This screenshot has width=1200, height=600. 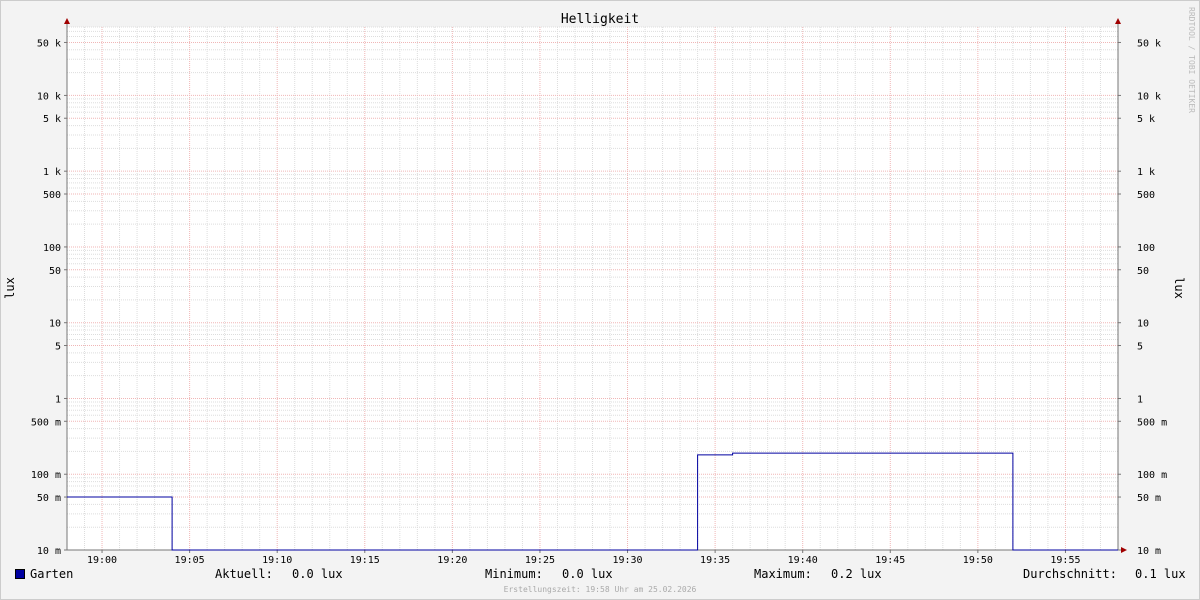 I want to click on y-tick-label-right: 10 k, so click(x=1149, y=96).